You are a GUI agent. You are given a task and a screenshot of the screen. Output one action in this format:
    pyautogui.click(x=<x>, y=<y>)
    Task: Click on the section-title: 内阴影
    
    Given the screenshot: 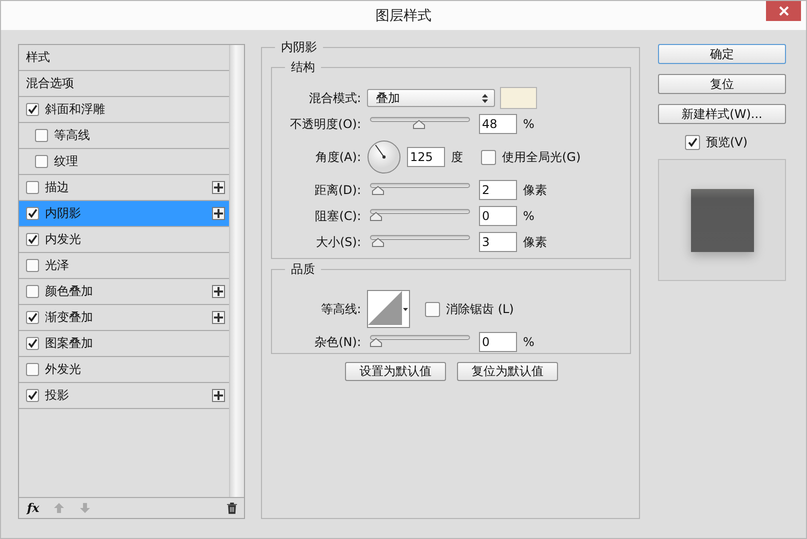 What is the action you would take?
    pyautogui.click(x=299, y=47)
    